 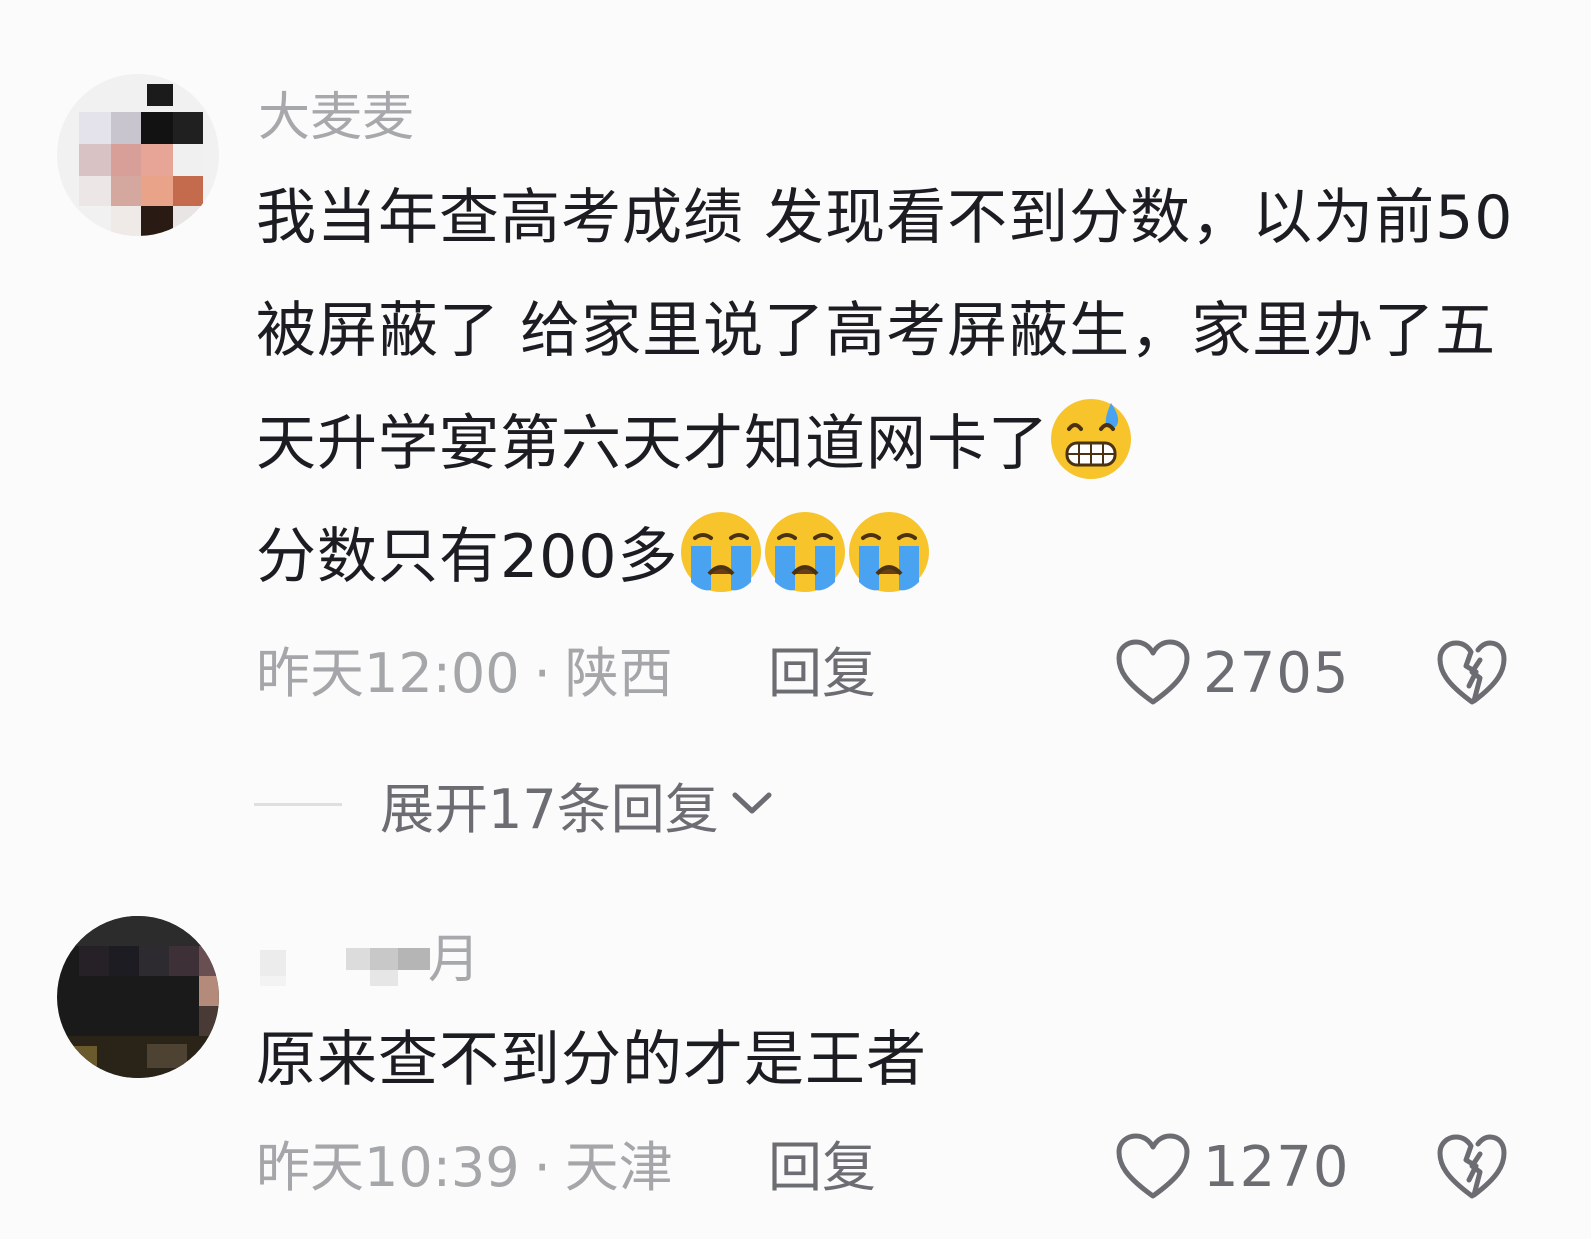 I want to click on expand-replies: 展开17条回复, so click(x=514, y=806).